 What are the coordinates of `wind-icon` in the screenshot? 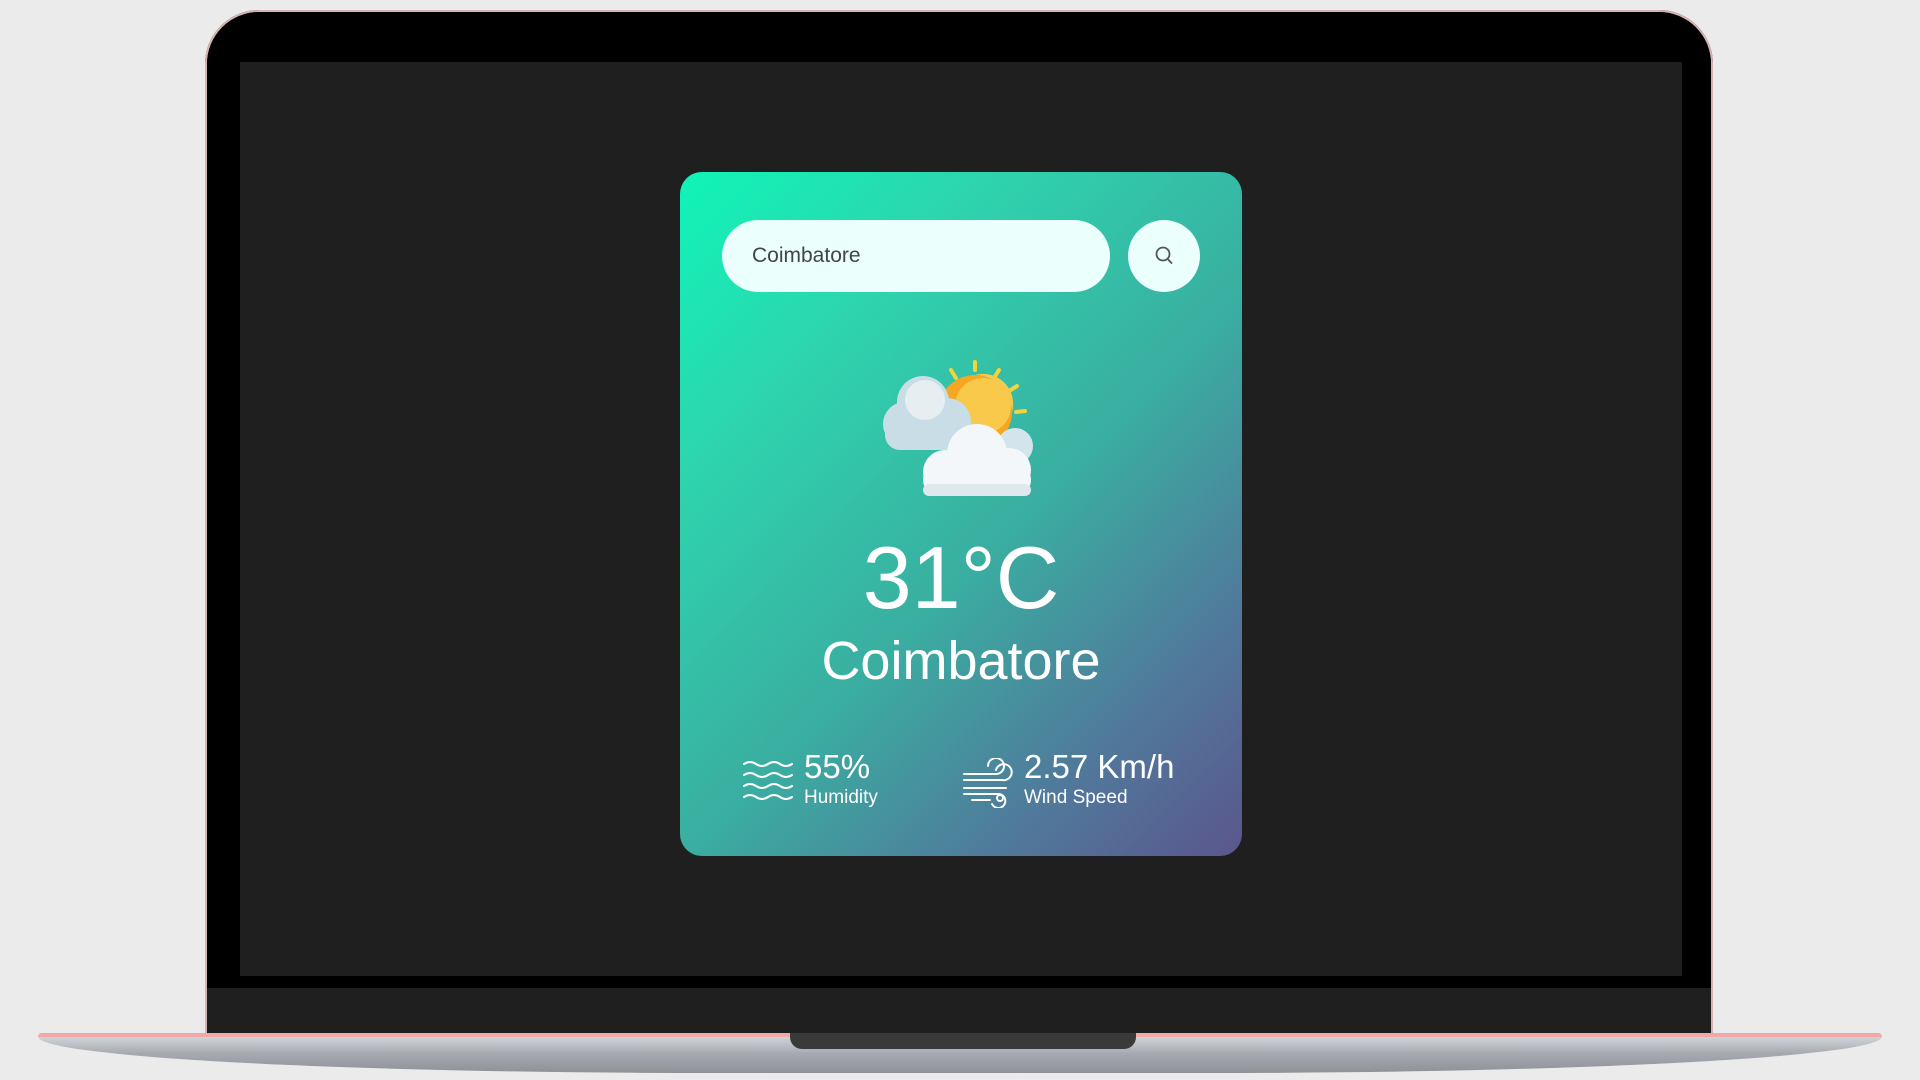 It's located at (988, 783).